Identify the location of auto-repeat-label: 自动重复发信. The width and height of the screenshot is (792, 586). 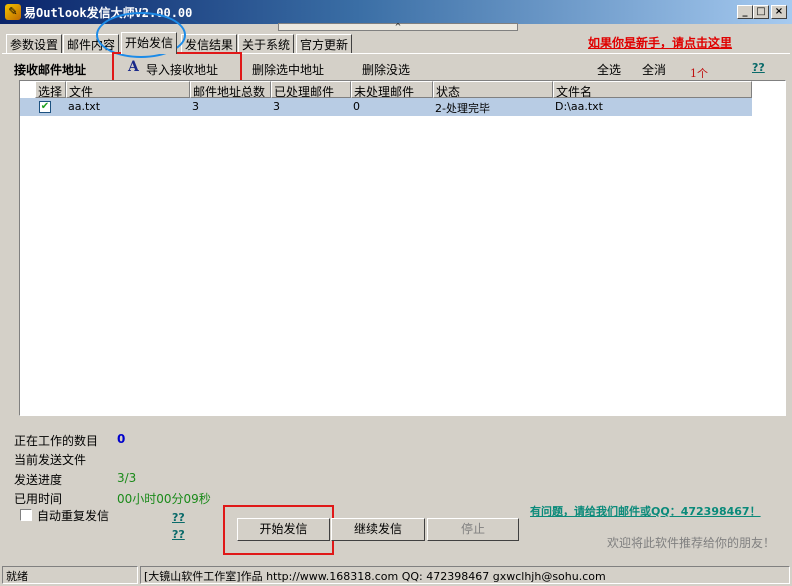
(73, 515).